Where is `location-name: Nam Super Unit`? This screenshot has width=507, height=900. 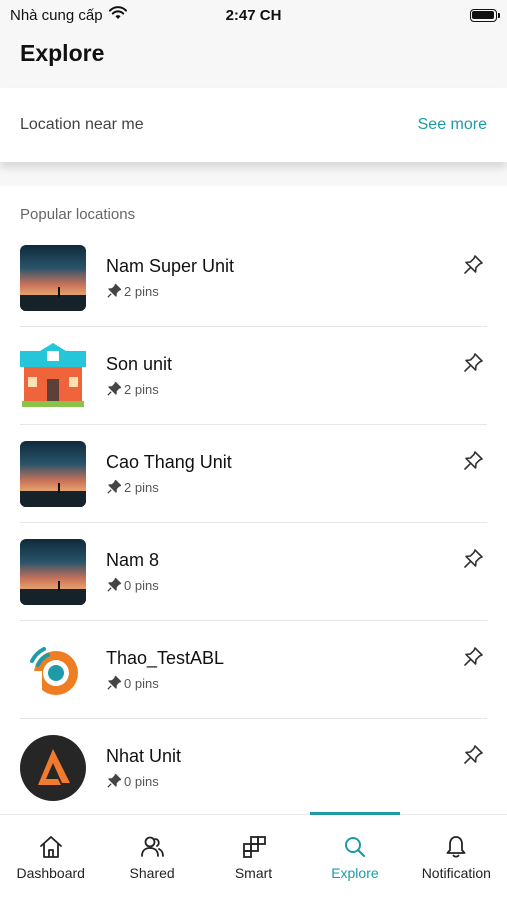
location-name: Nam Super Unit is located at coordinates (170, 266).